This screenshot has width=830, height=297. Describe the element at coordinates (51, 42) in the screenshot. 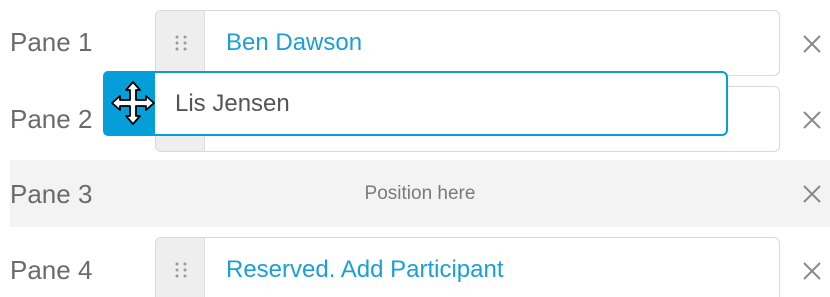

I see `pane-label-1: Pane 1` at that location.